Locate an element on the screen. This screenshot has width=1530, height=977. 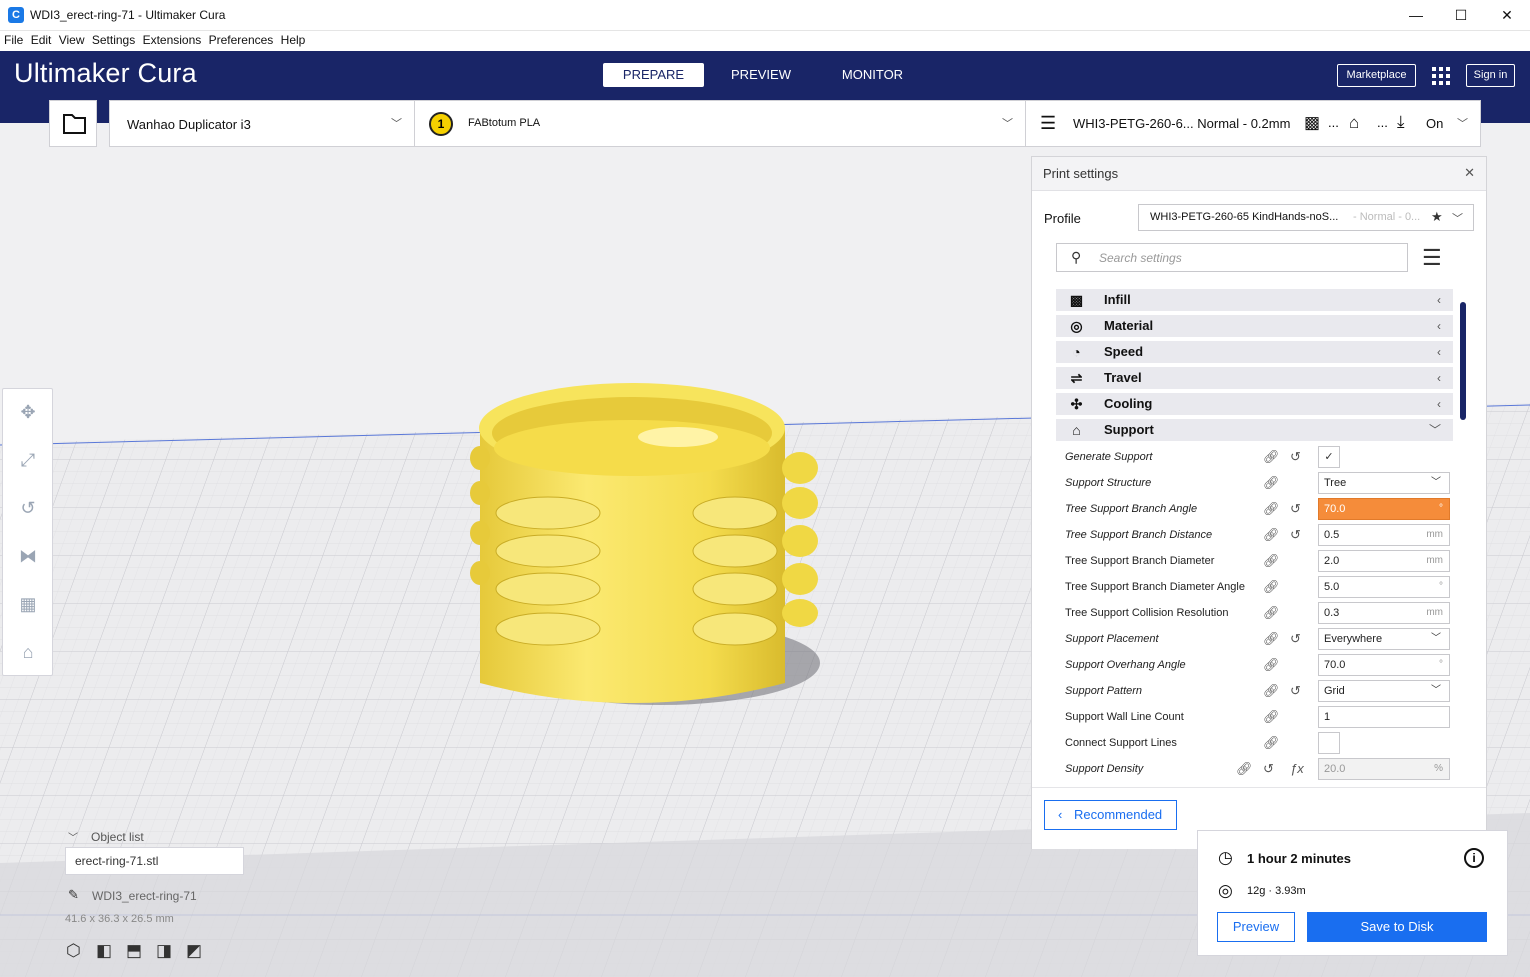
tab-monitor: MONITOR is located at coordinates (872, 75).